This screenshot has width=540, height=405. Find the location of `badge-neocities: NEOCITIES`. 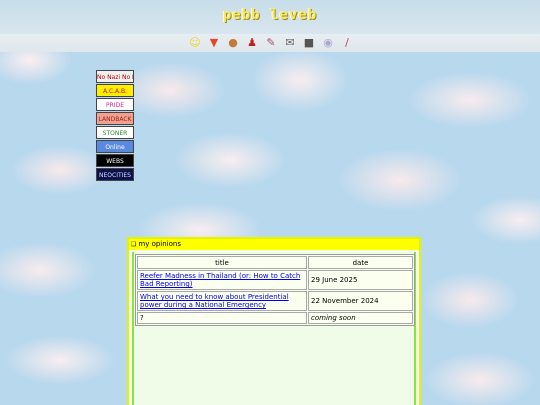

badge-neocities: NEOCITIES is located at coordinates (115, 174).